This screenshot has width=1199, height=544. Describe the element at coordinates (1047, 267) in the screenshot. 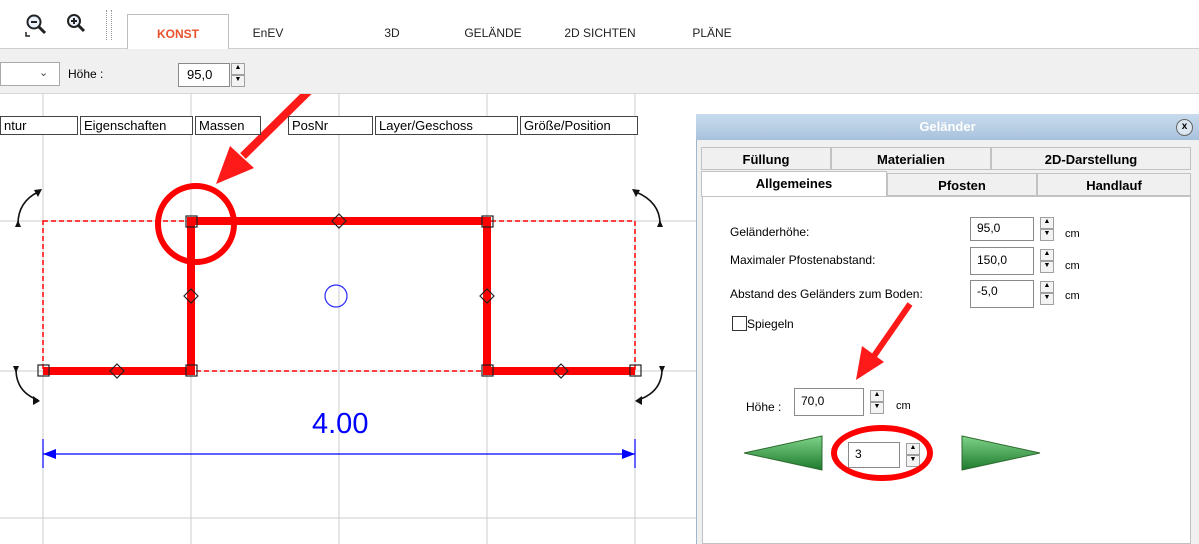

I see `pfostenabstand-down-button: ▼` at that location.